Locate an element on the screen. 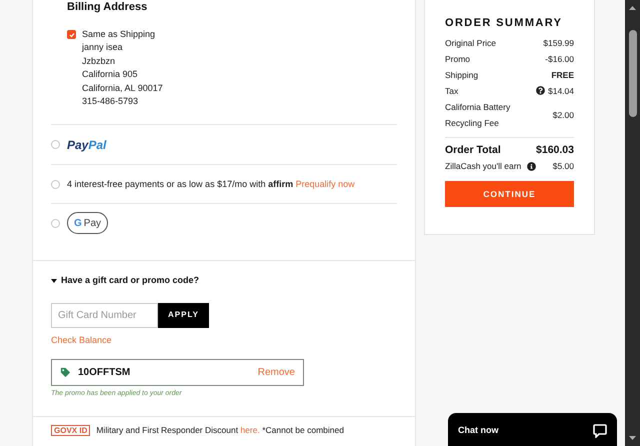  scroll-down-icon is located at coordinates (632, 438).